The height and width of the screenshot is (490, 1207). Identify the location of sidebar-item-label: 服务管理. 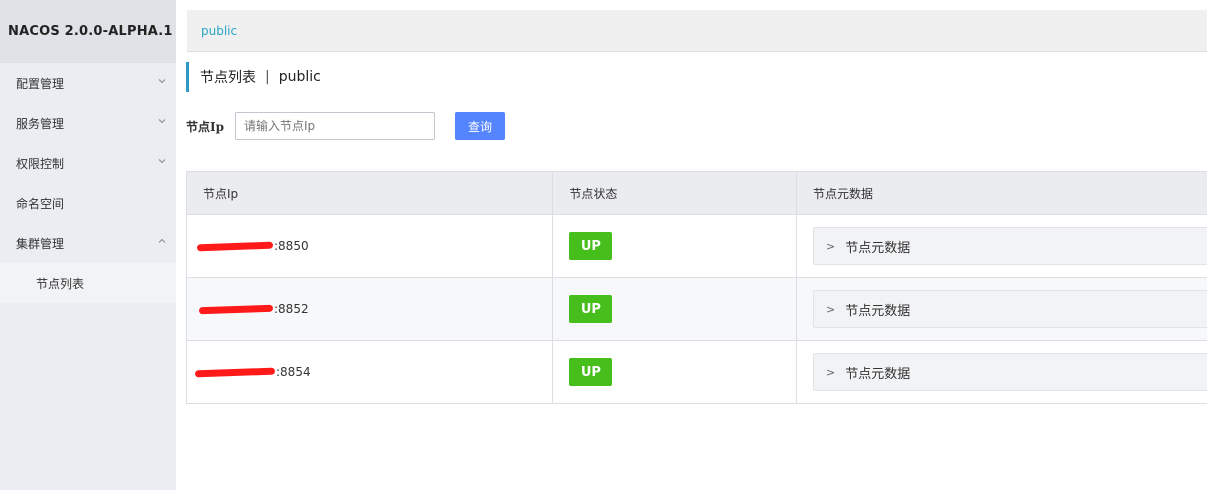
(40, 123).